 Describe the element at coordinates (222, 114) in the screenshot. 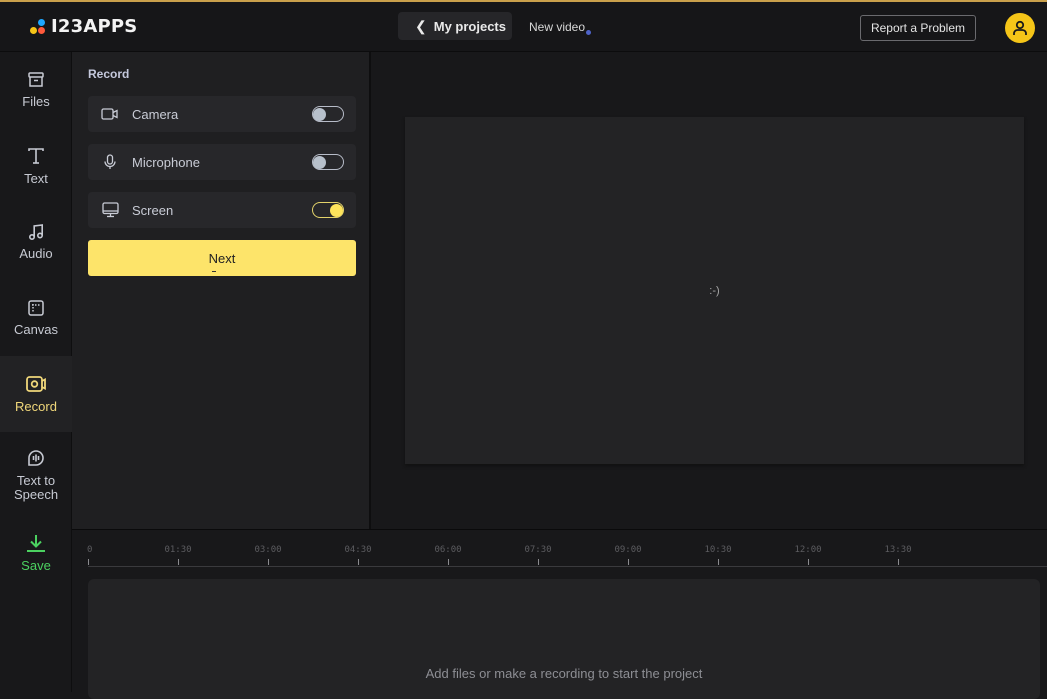

I see `camera-option: Camera` at that location.